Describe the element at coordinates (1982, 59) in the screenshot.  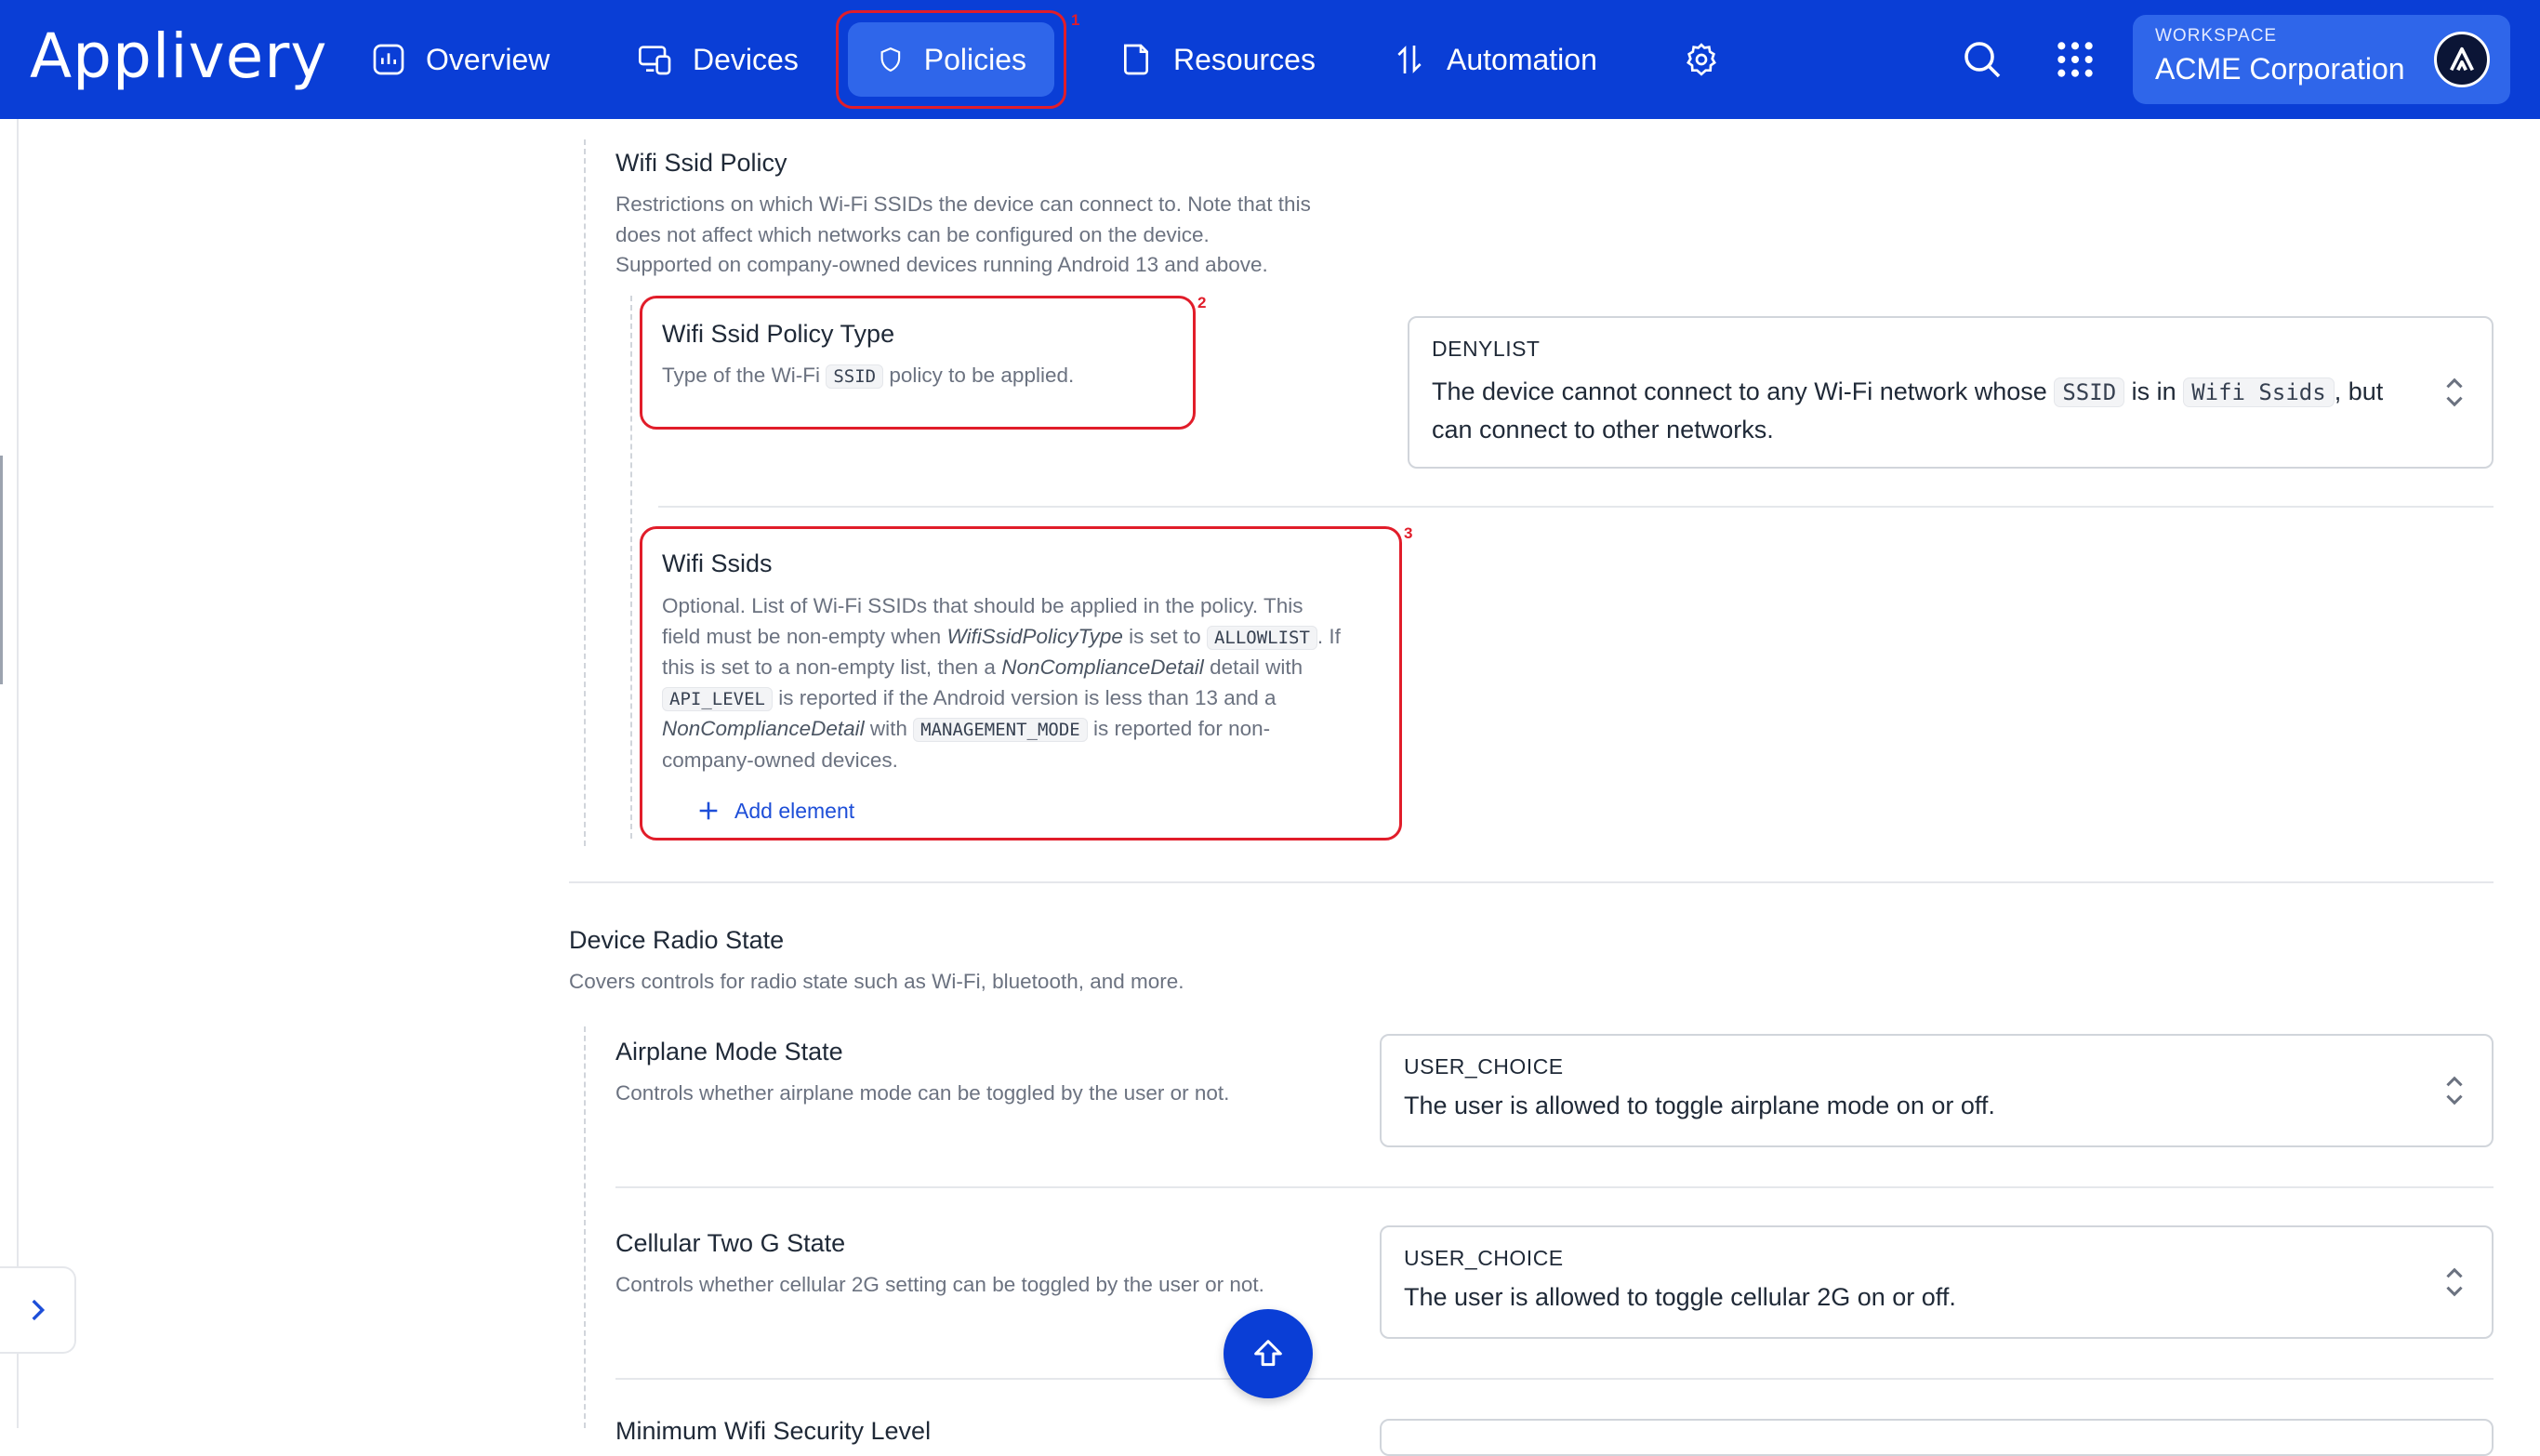
I see `search-icon` at that location.